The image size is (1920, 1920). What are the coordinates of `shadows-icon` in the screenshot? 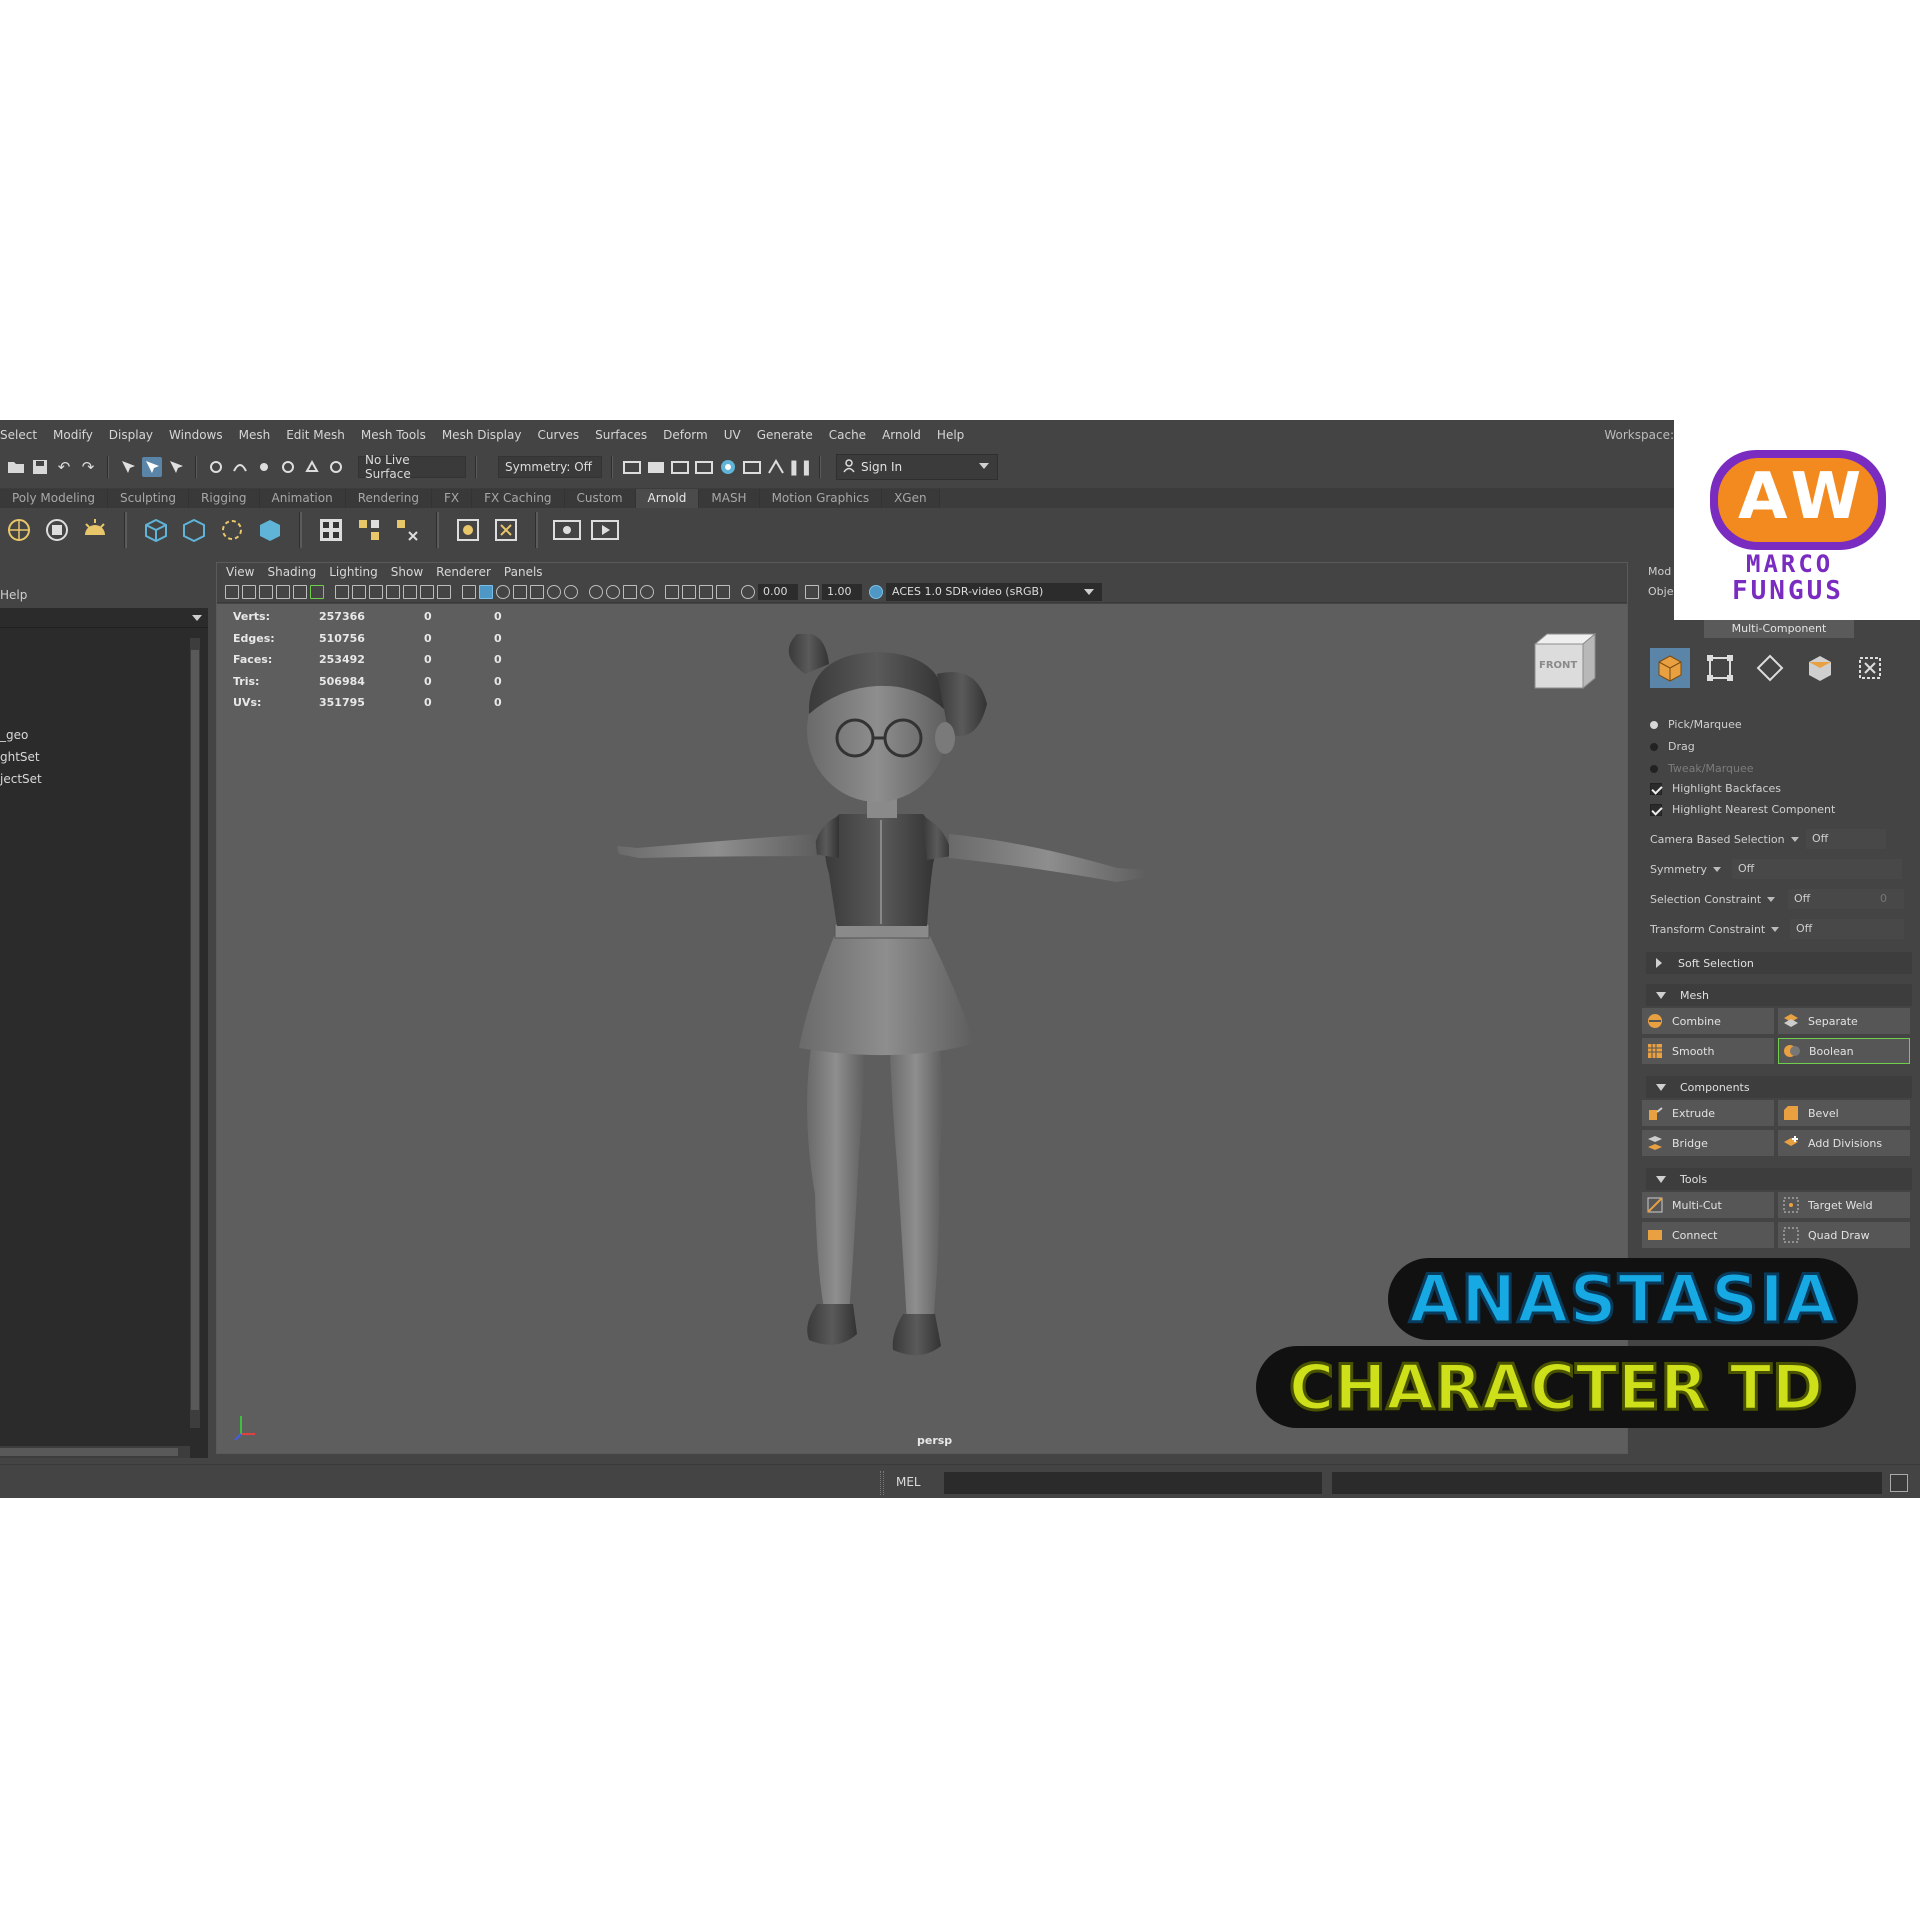 It's located at (571, 591).